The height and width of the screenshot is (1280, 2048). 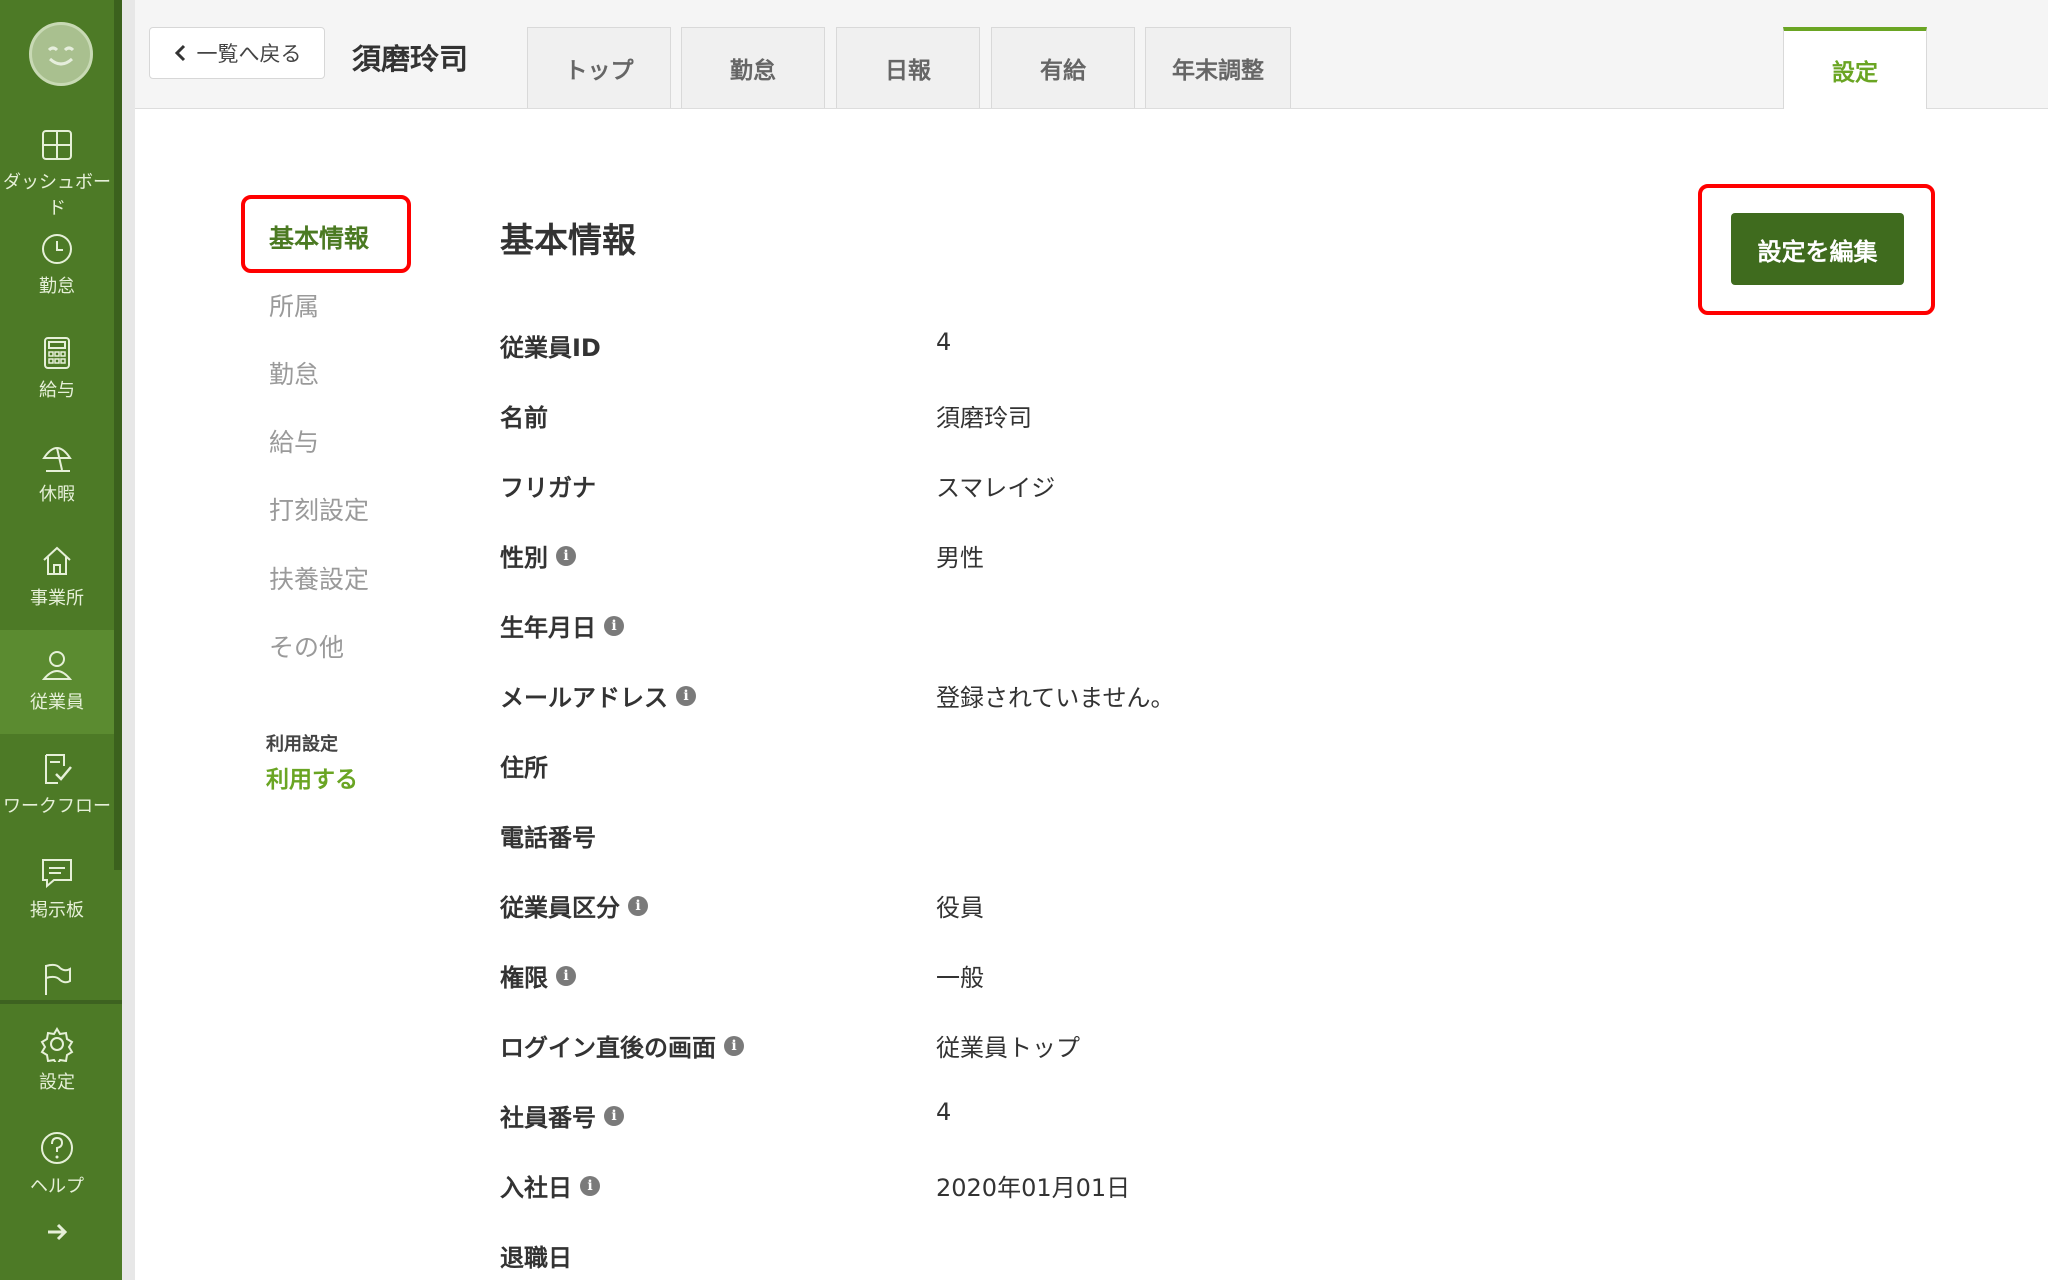 What do you see at coordinates (1100, 908) in the screenshot?
I see `field-row-employee-type: 従業員区分 i 役員` at bounding box center [1100, 908].